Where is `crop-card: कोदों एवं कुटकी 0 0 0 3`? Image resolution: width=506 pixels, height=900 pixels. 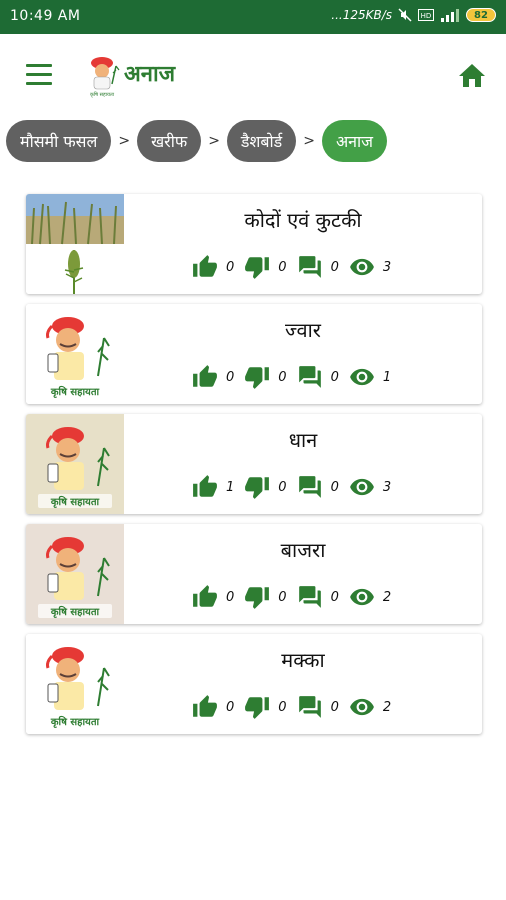
crop-card: कोदों एवं कुटकी 0 0 0 3 is located at coordinates (254, 244).